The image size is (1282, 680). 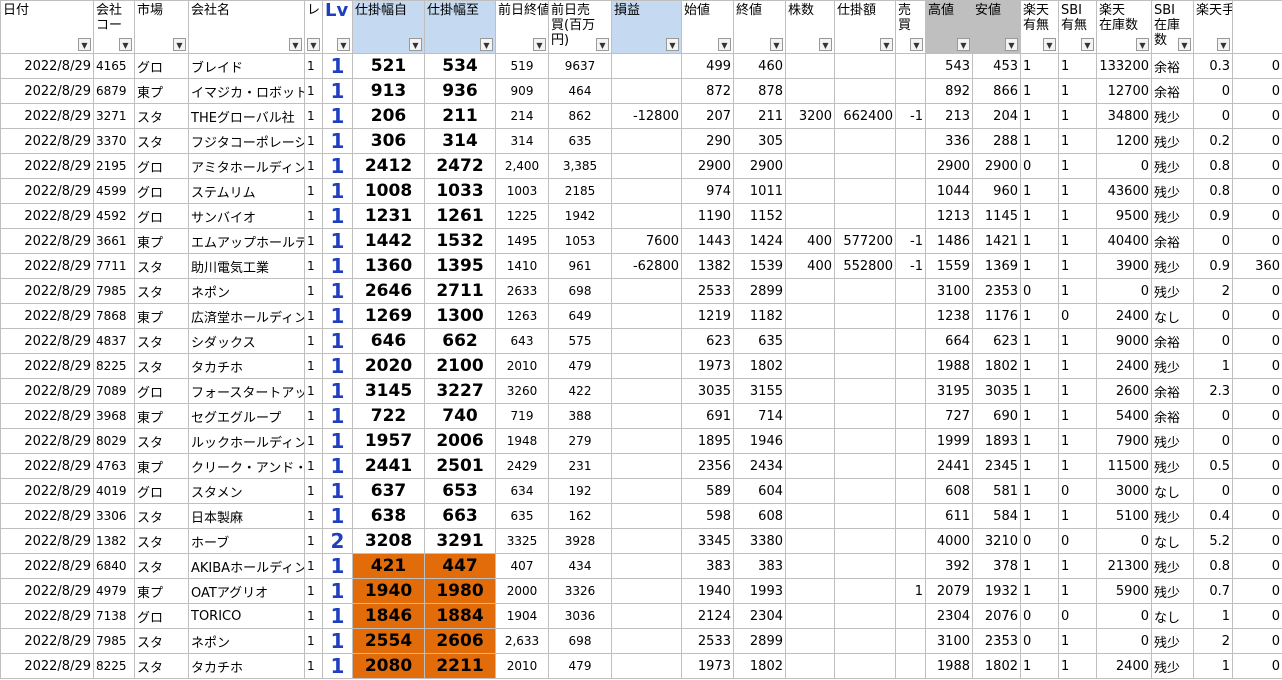 I want to click on header-date: 日付 ▼, so click(x=47, y=27).